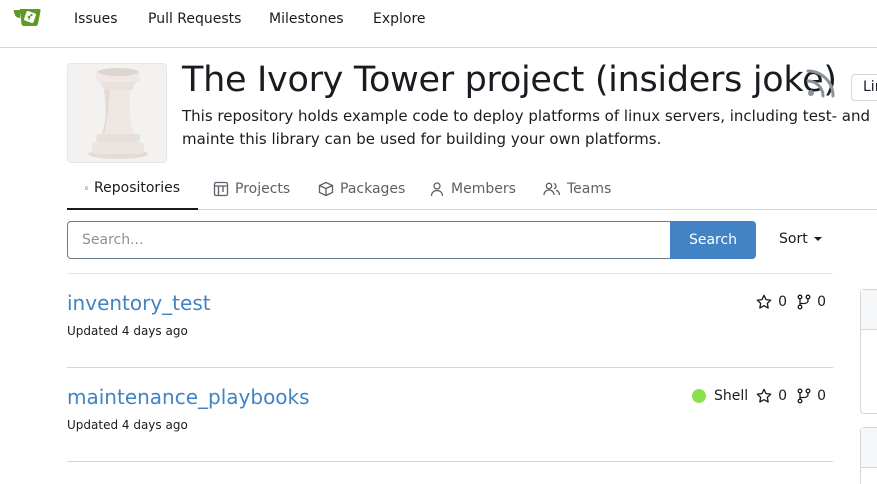 This screenshot has height=484, width=877. I want to click on tab-packages: Packages, so click(361, 188).